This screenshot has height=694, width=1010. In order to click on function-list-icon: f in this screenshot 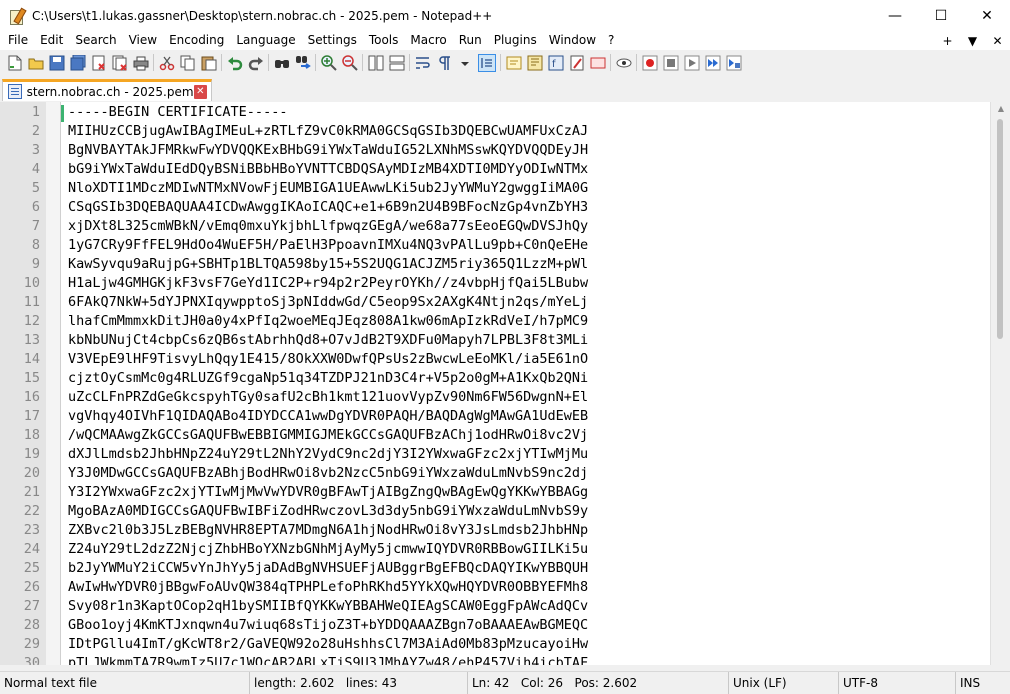, I will do `click(556, 63)`.